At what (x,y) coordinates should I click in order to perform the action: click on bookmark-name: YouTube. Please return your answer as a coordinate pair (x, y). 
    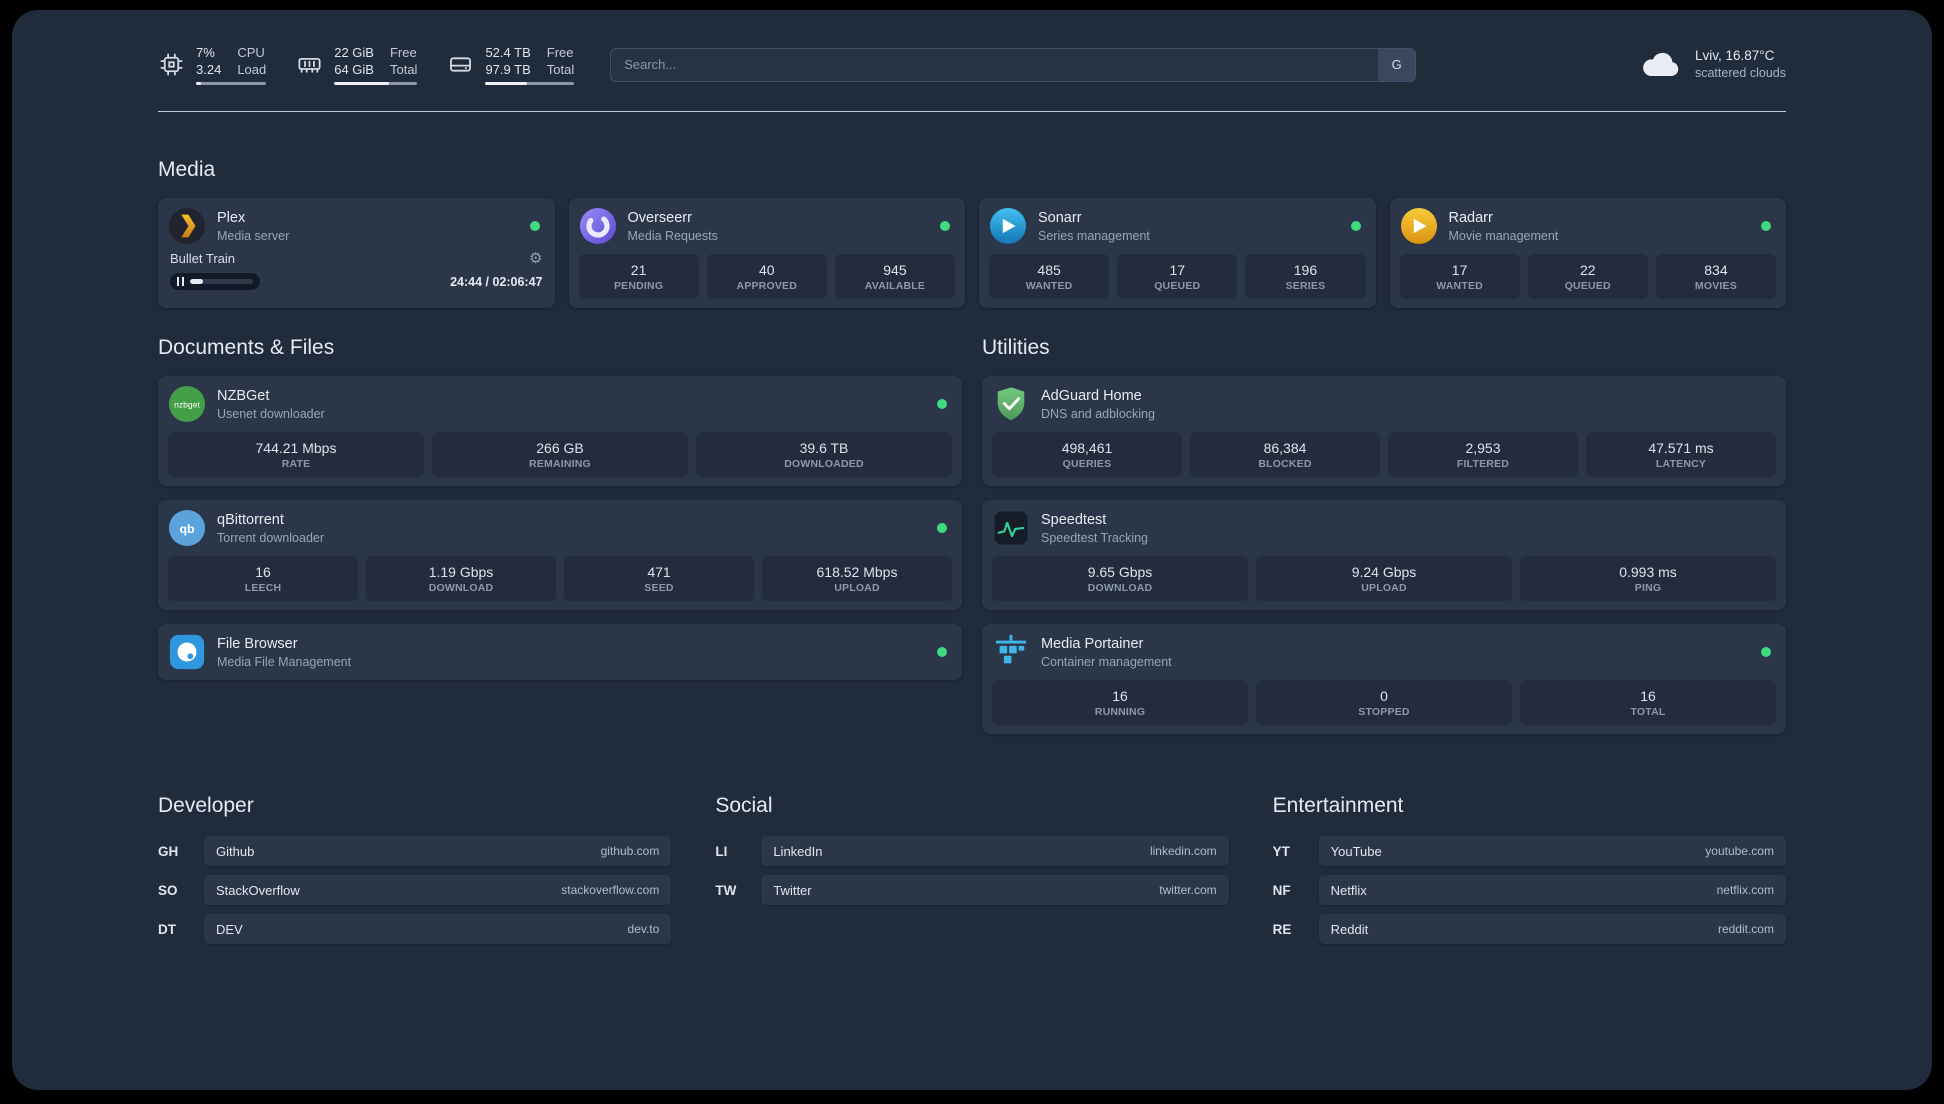
    Looking at the image, I should click on (1356, 851).